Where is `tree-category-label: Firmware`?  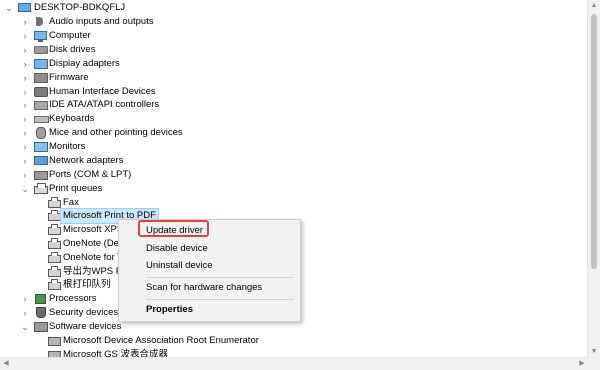 tree-category-label: Firmware is located at coordinates (69, 77).